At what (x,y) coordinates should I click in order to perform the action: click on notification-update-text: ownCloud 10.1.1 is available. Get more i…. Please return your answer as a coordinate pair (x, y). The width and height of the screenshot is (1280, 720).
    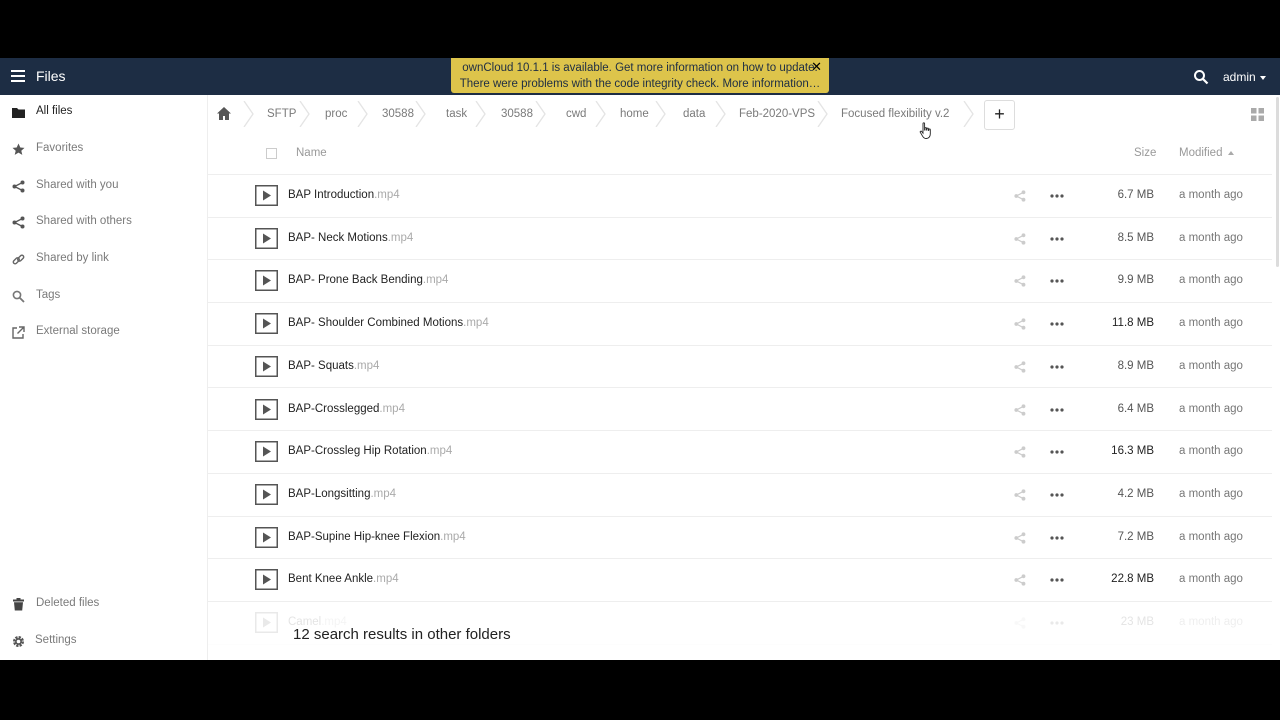
    Looking at the image, I should click on (640, 68).